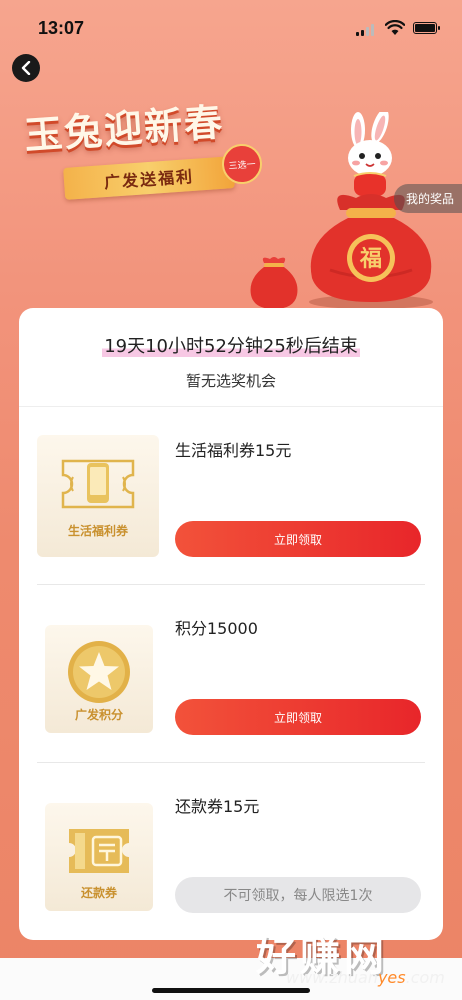 This screenshot has width=462, height=1000. Describe the element at coordinates (365, 977) in the screenshot. I see `watermark-url: www.zhuanyes.com` at that location.